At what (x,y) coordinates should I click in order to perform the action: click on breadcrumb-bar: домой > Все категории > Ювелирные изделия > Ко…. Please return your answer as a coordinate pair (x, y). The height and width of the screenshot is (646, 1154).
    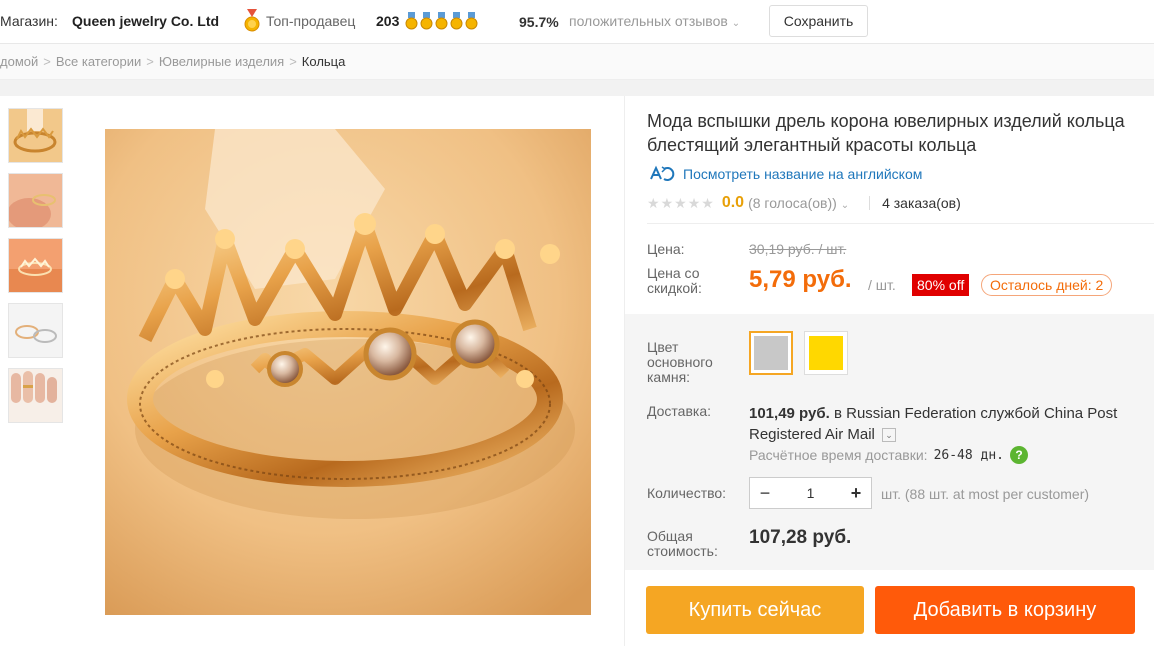
    Looking at the image, I should click on (577, 62).